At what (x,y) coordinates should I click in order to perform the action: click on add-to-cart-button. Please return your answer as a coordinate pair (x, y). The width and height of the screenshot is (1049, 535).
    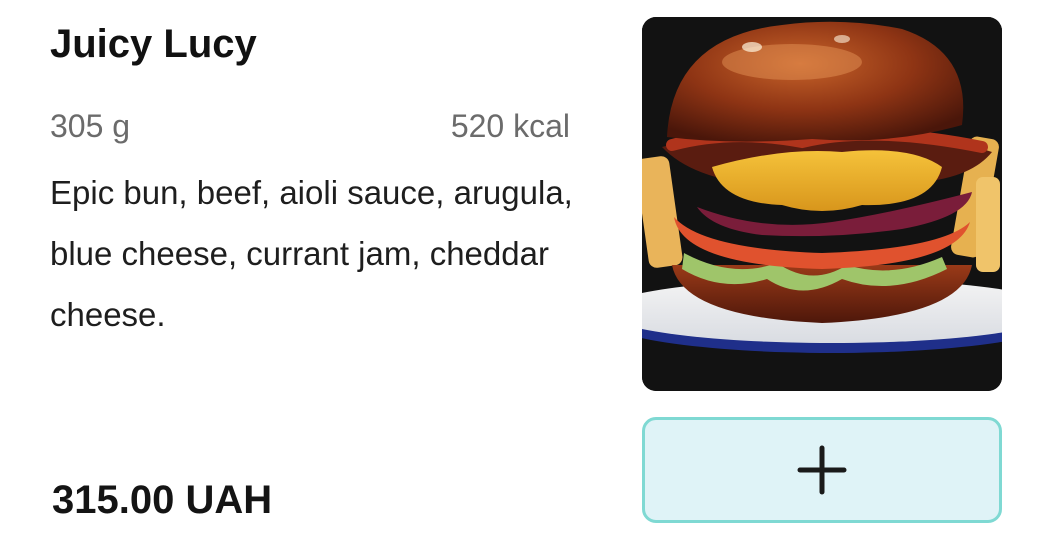
    Looking at the image, I should click on (822, 470).